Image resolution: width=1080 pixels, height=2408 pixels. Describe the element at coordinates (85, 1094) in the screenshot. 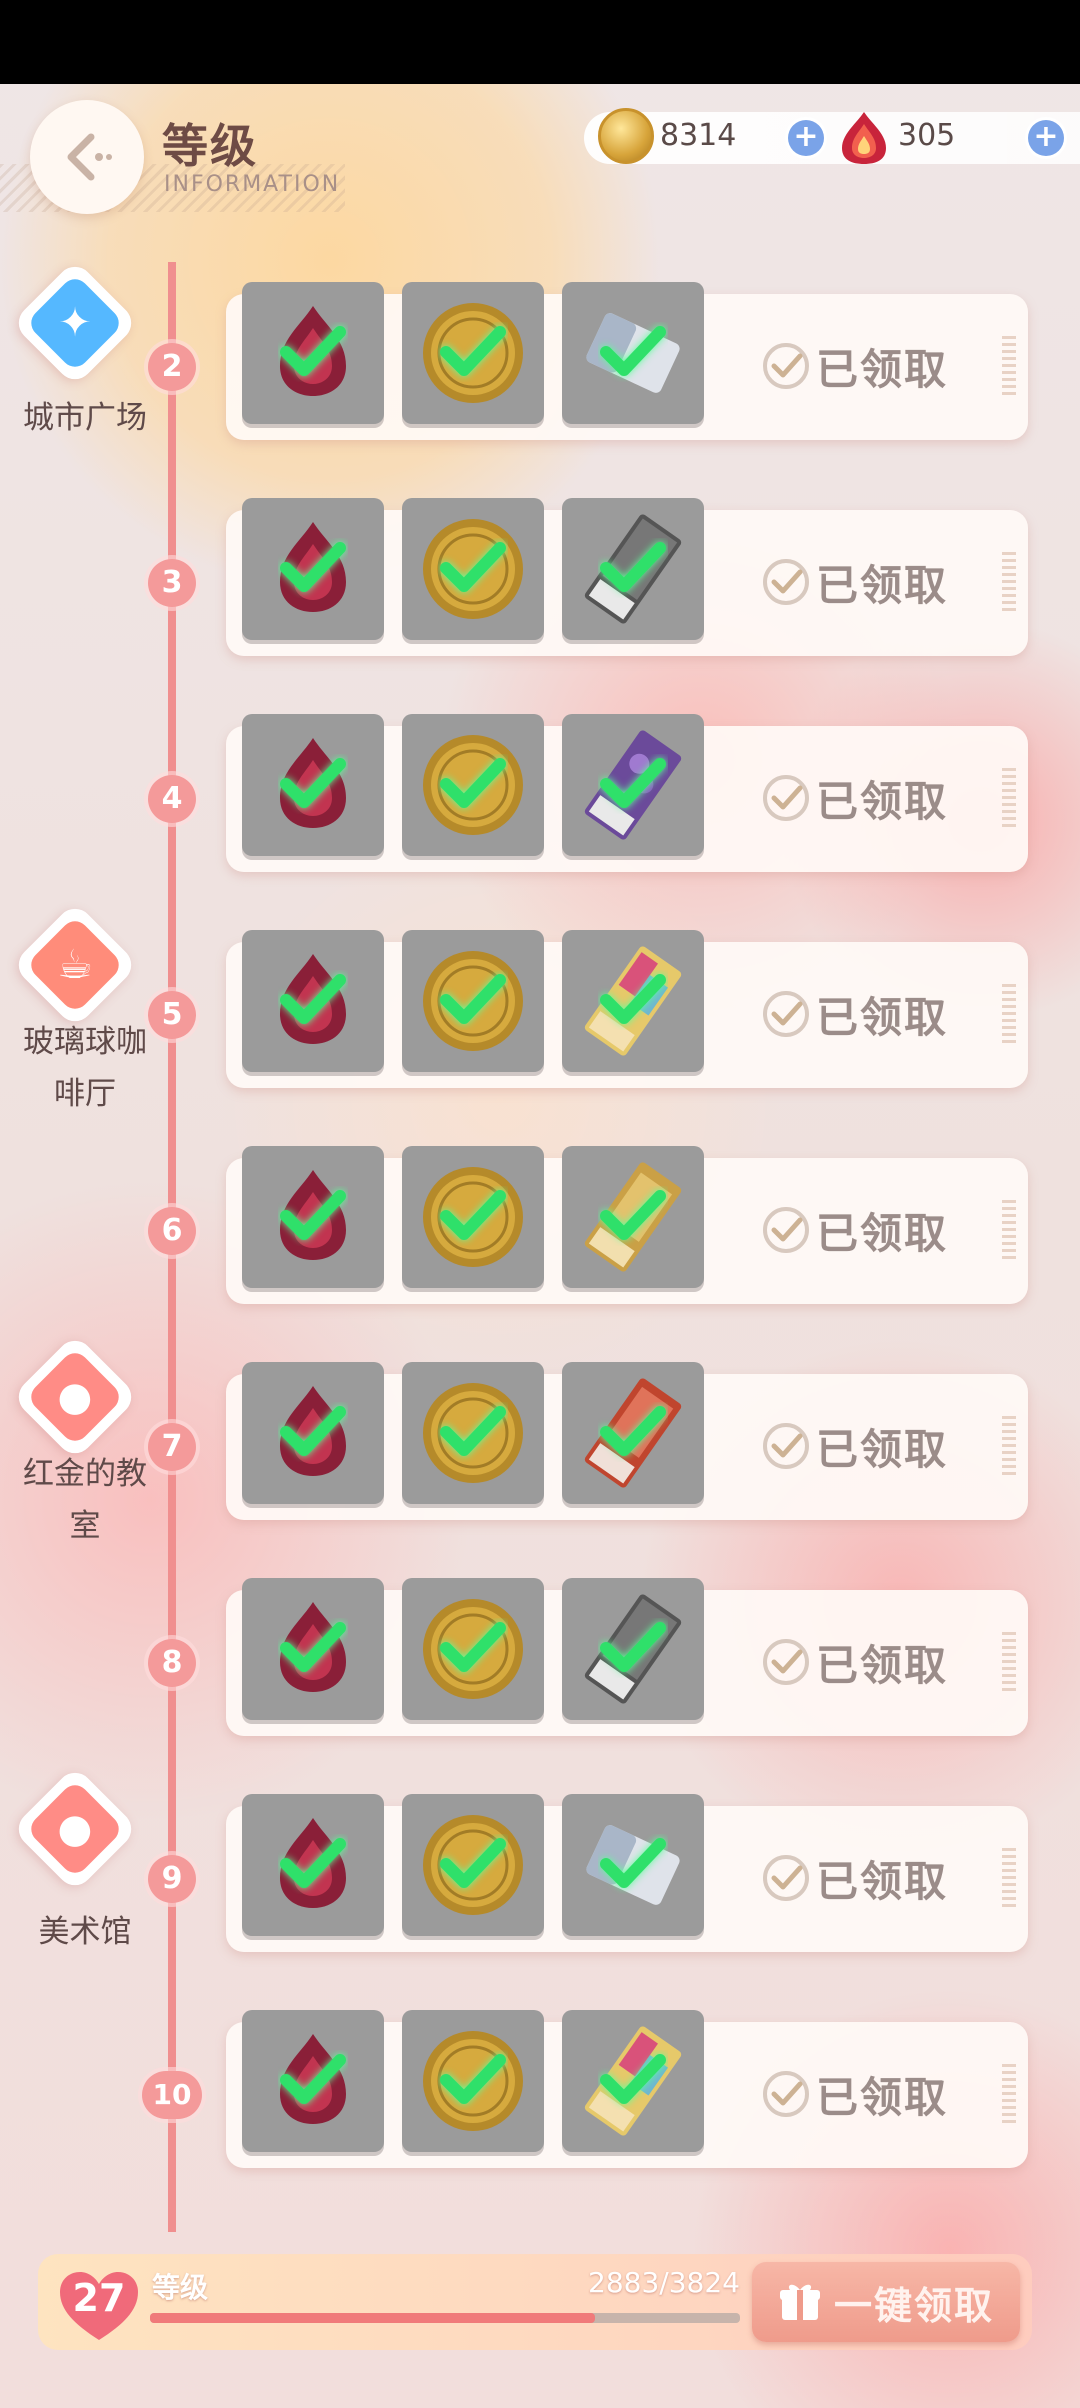

I see `location-label: 啡厅` at that location.